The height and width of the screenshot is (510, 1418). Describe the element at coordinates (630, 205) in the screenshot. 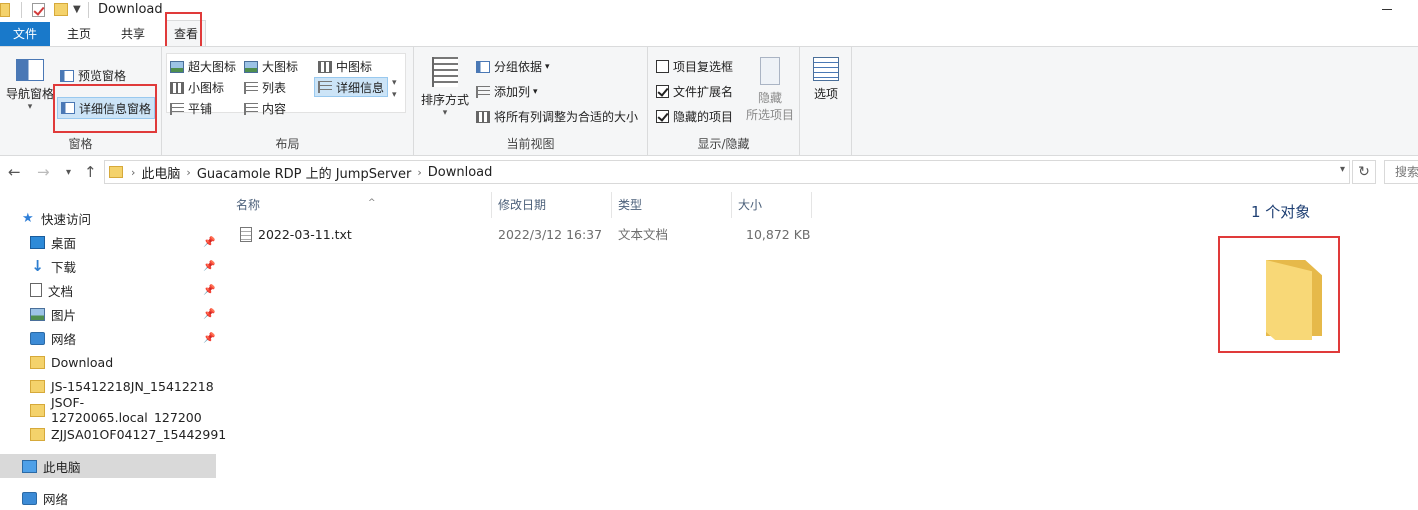

I see `column-header-label: 类型` at that location.